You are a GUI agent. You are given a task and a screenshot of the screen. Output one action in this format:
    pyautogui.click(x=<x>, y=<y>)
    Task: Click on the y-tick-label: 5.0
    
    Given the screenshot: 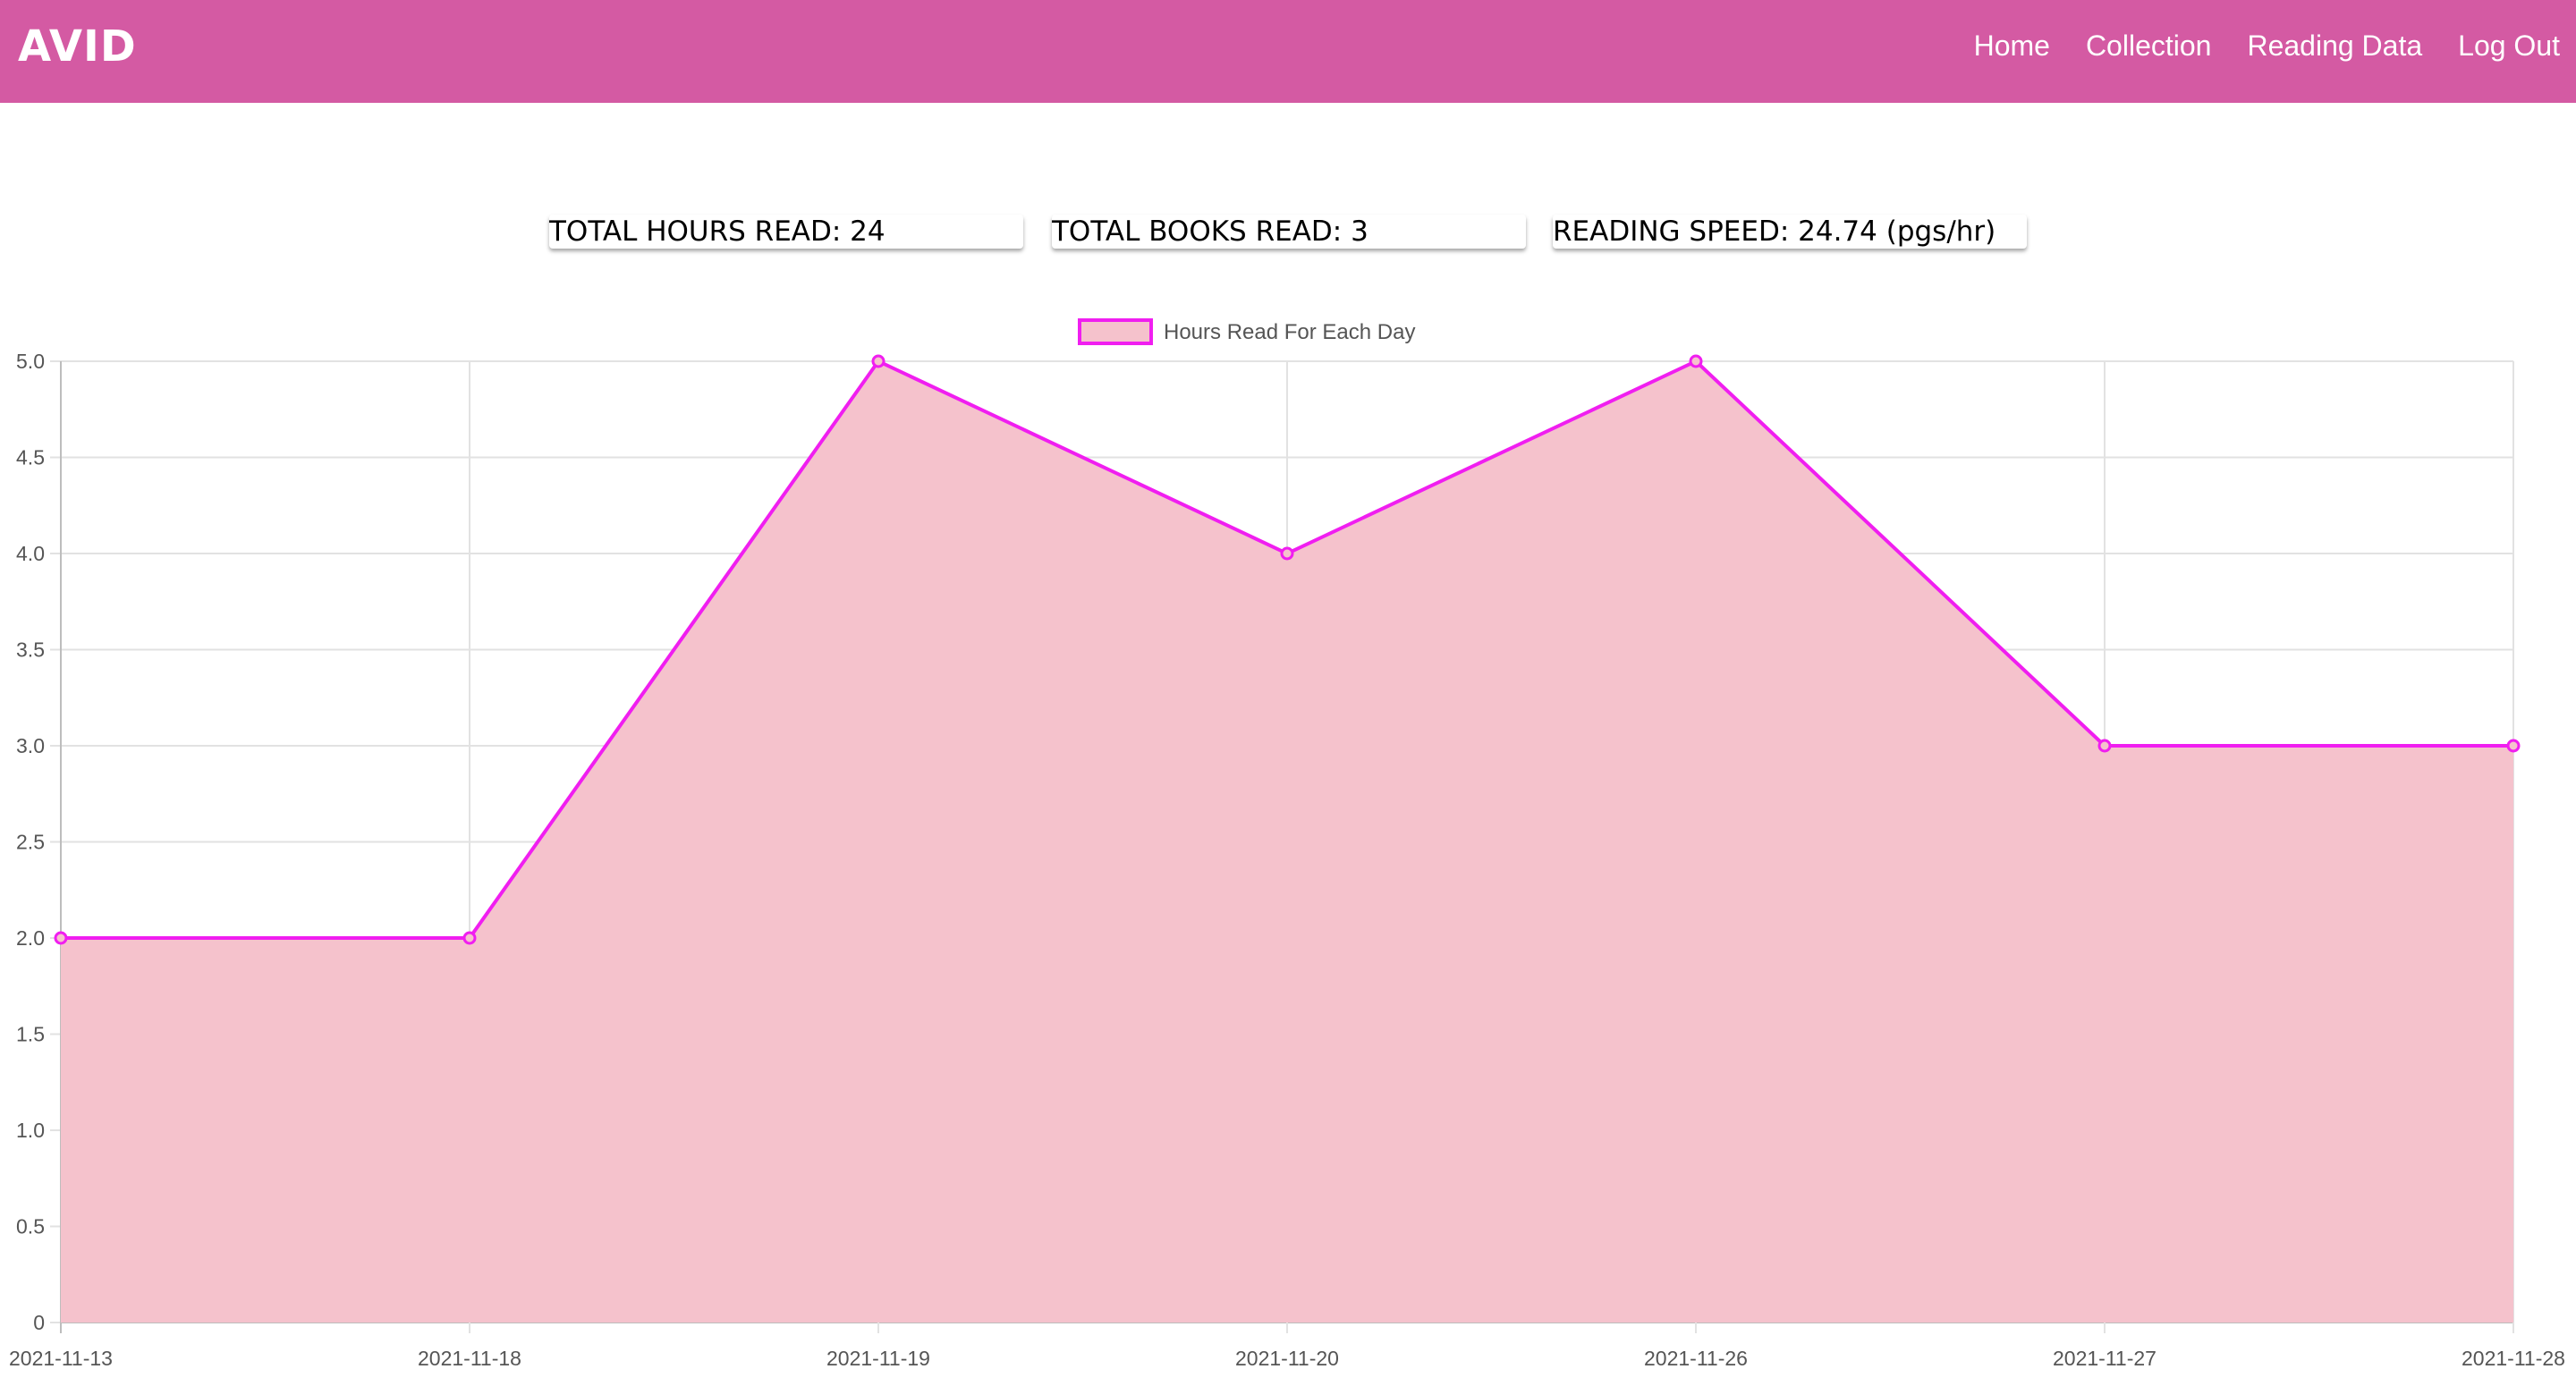 What is the action you would take?
    pyautogui.click(x=30, y=361)
    